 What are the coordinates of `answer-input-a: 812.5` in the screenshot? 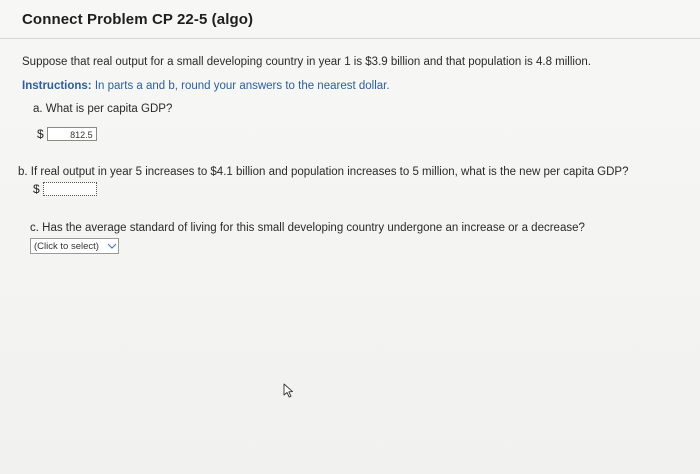 It's located at (71, 134).